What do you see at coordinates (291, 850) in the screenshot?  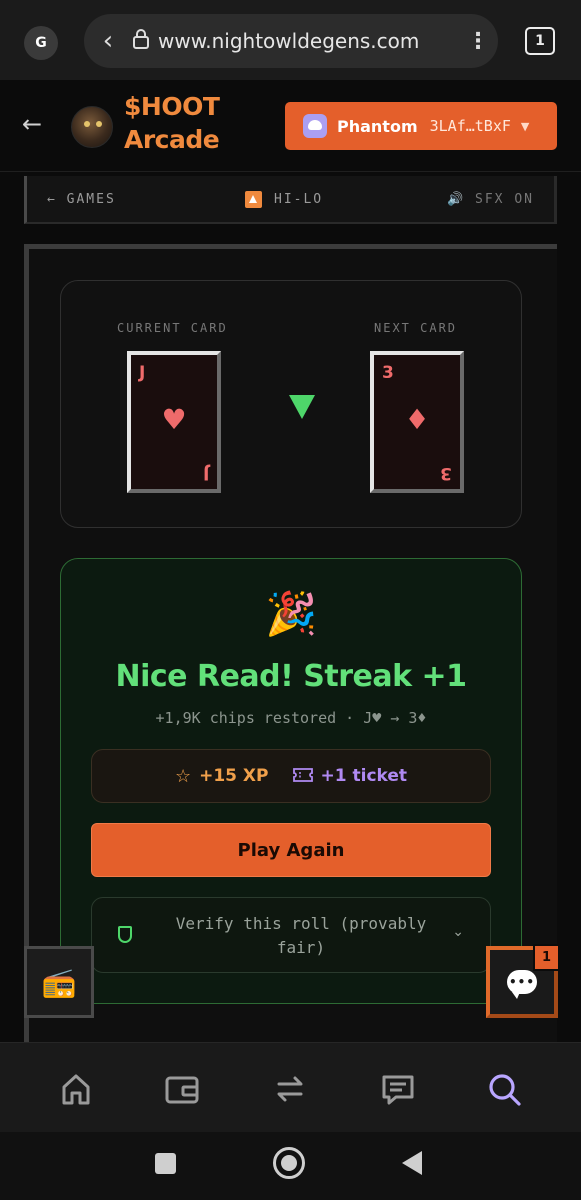 I see `play-again-button: Play Again` at bounding box center [291, 850].